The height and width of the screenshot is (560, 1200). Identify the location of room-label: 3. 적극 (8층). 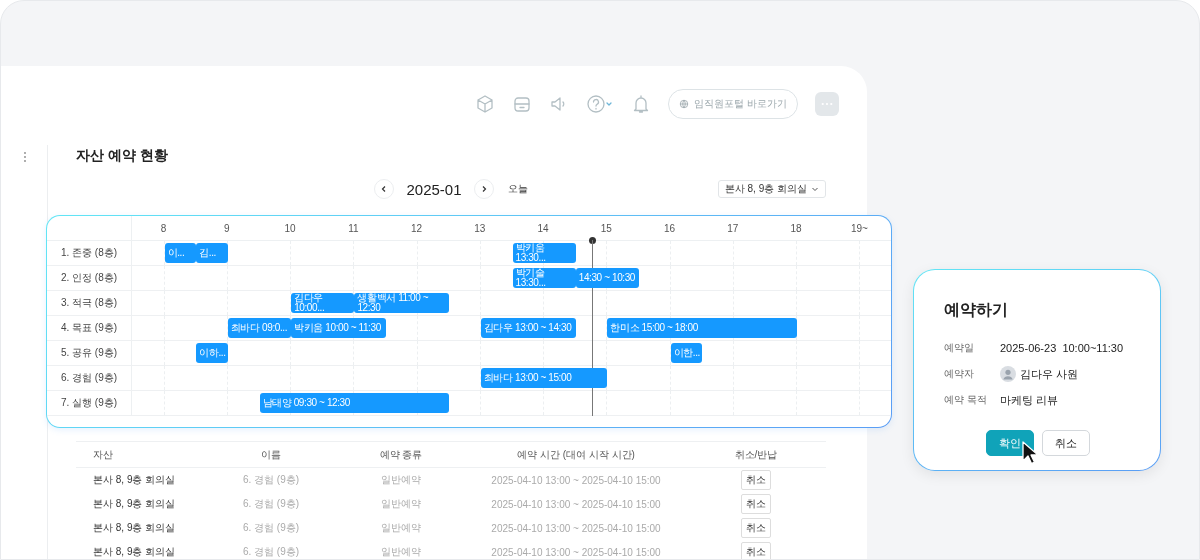
(89, 303).